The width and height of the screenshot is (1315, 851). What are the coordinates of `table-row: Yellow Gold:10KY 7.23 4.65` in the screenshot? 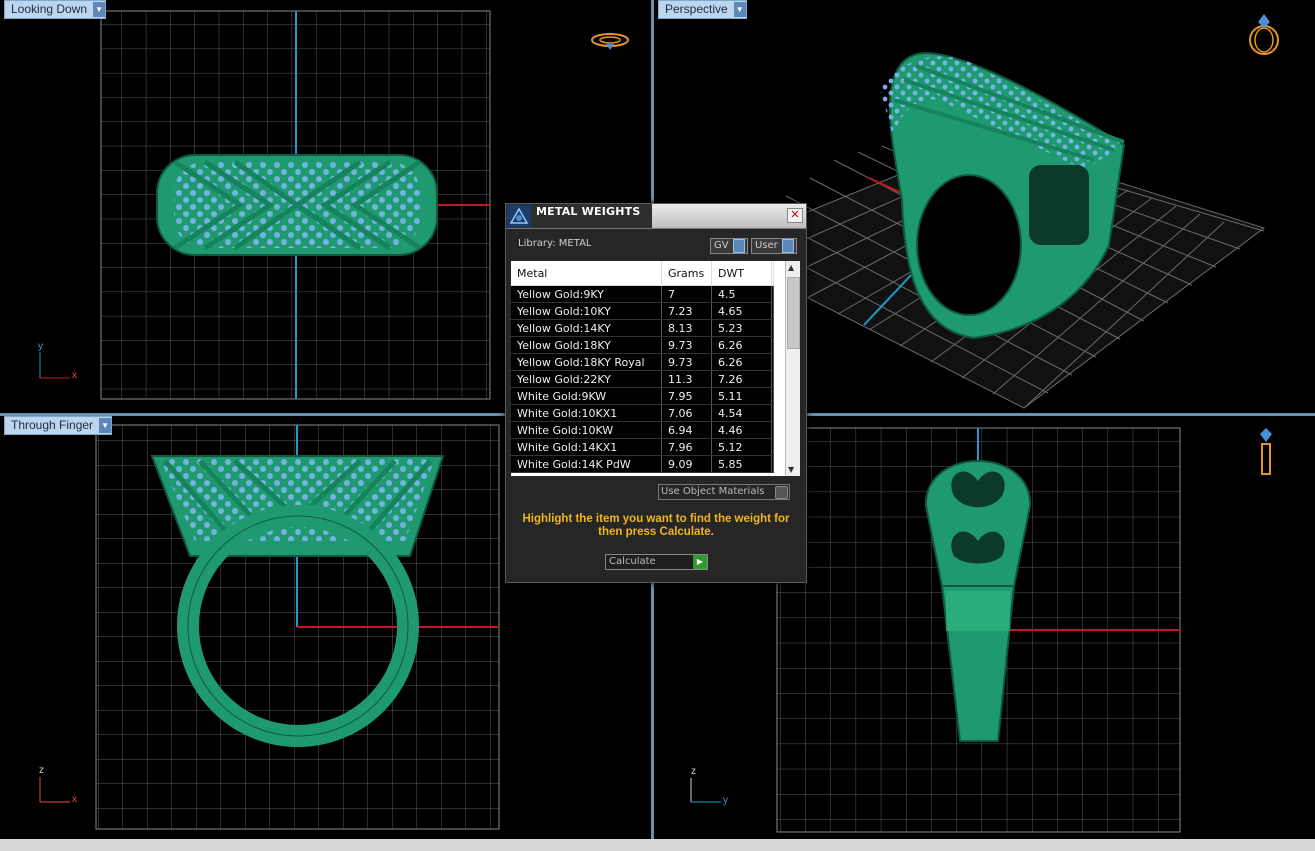 It's located at (642, 311).